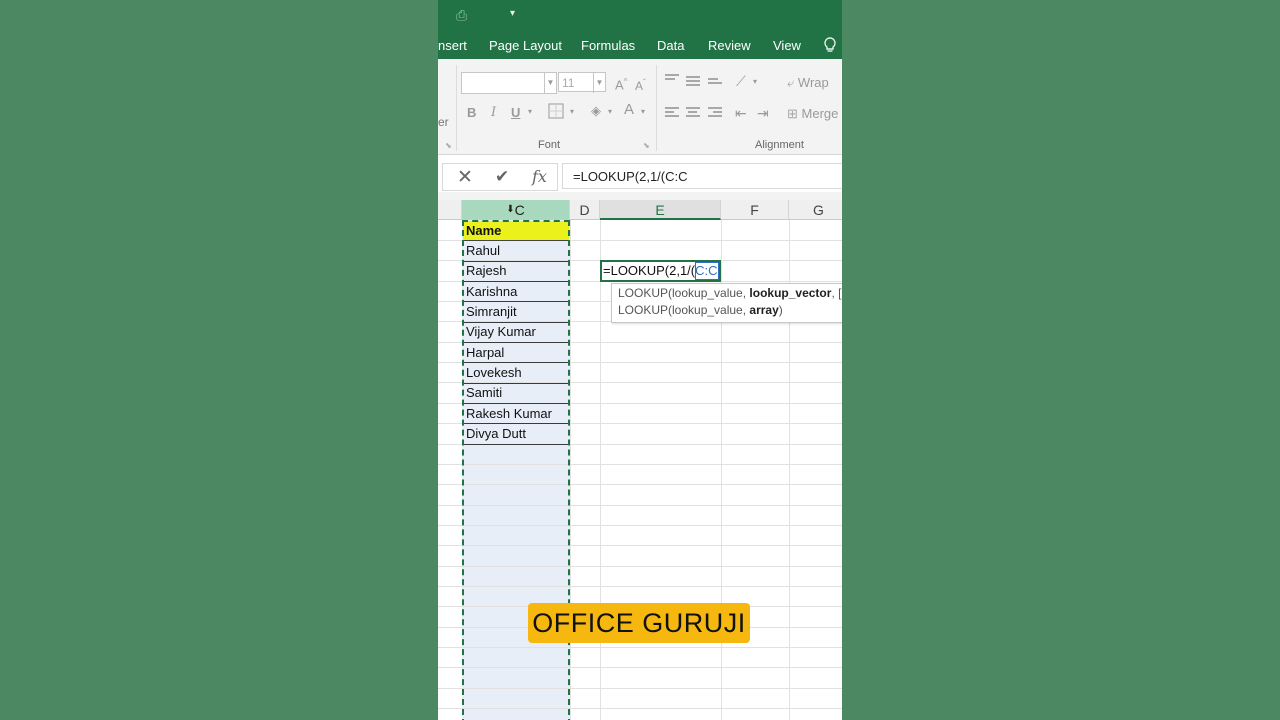  I want to click on title-bar: ⎙ ▾, so click(640, 16).